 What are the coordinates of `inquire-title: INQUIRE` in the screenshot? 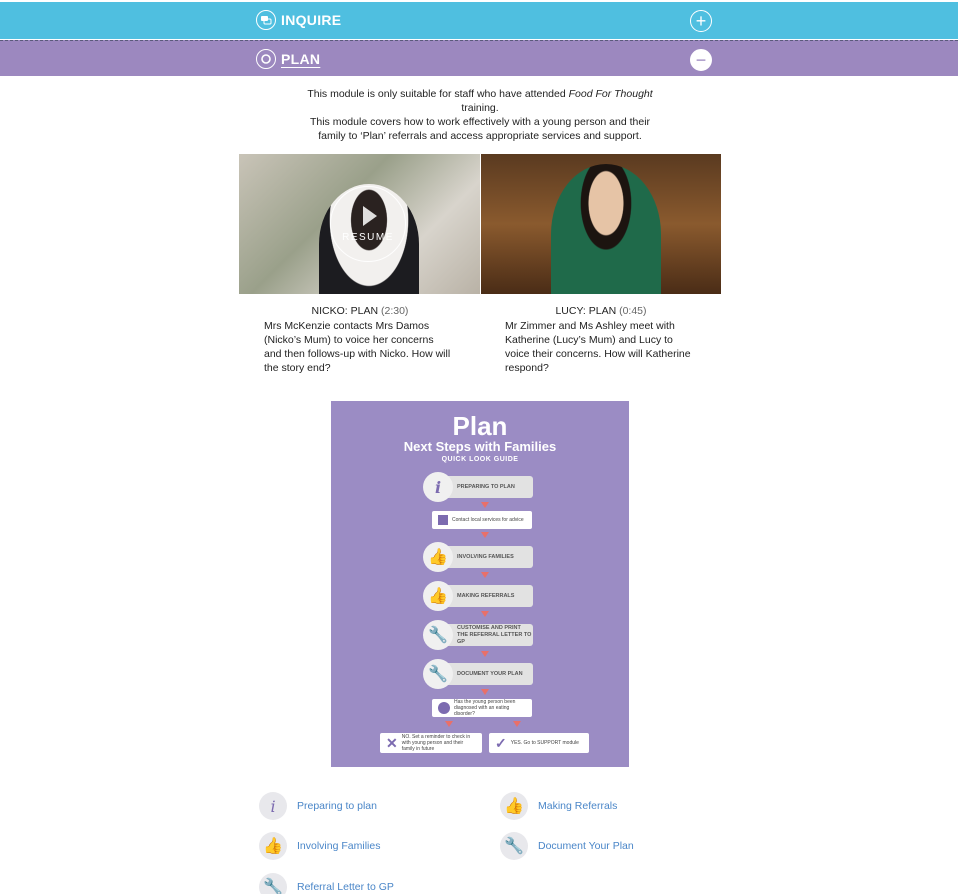 It's located at (298, 20).